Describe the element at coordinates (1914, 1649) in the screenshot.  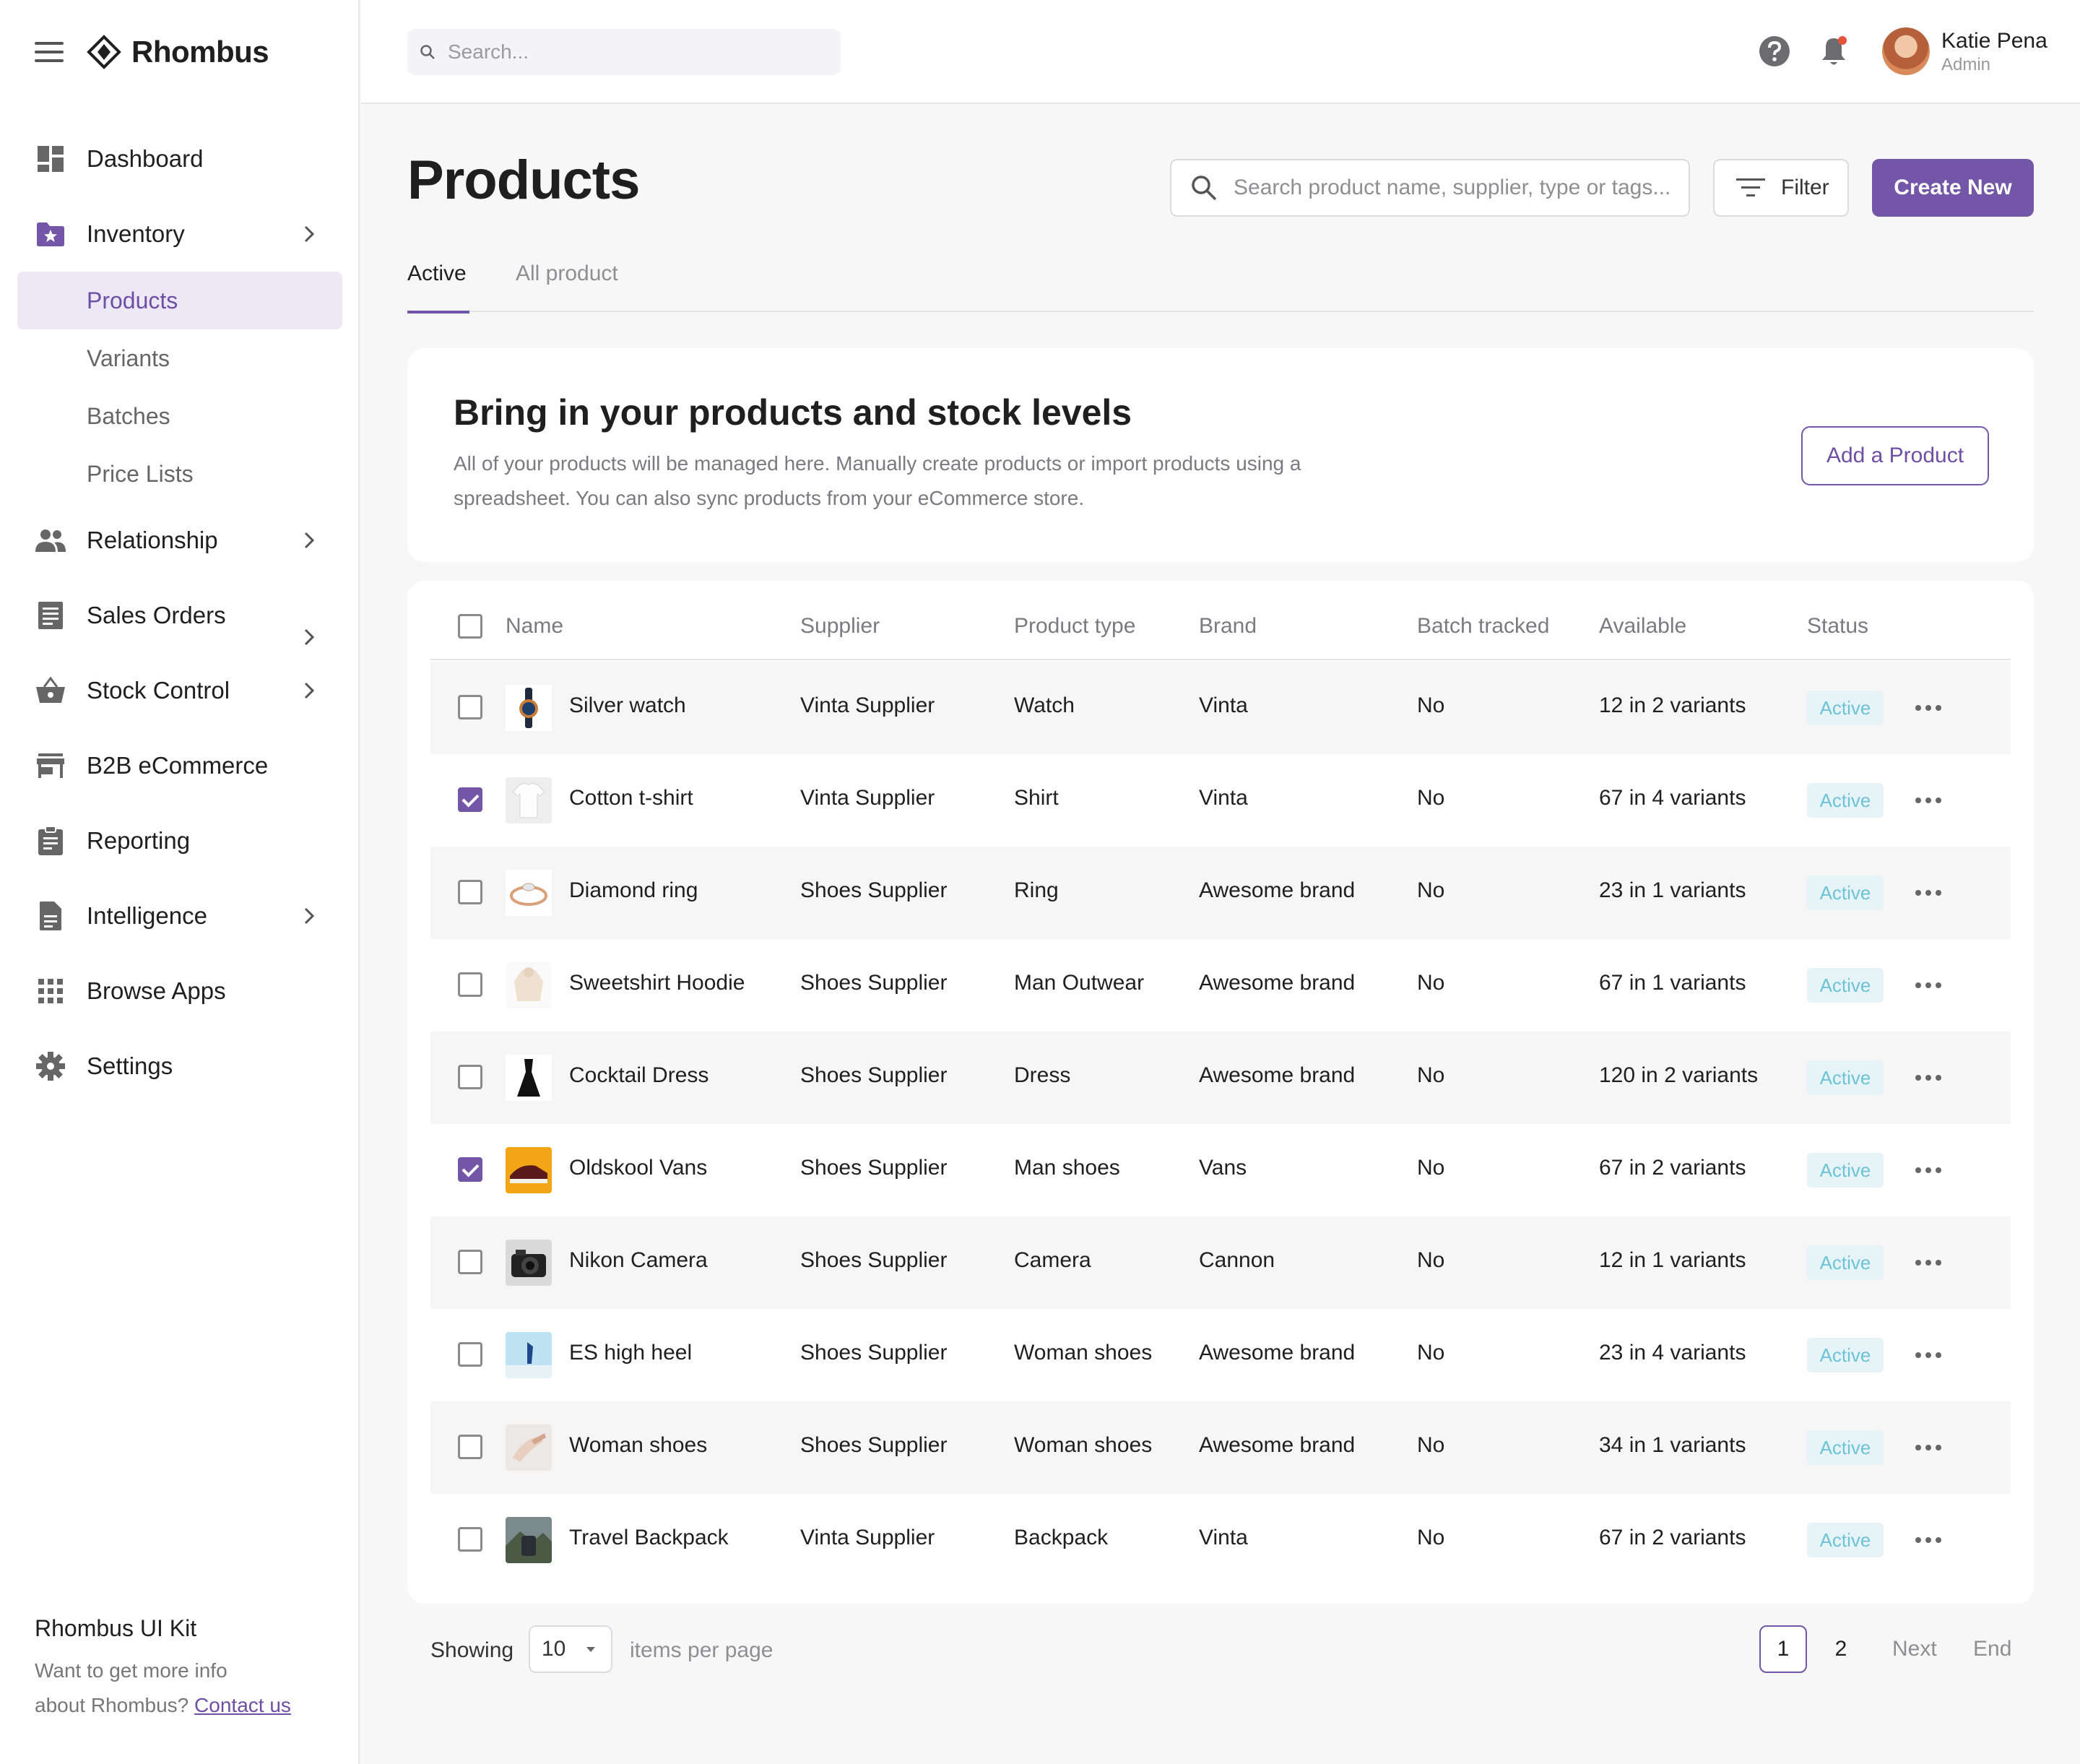
I see `next-page-button: Next` at that location.